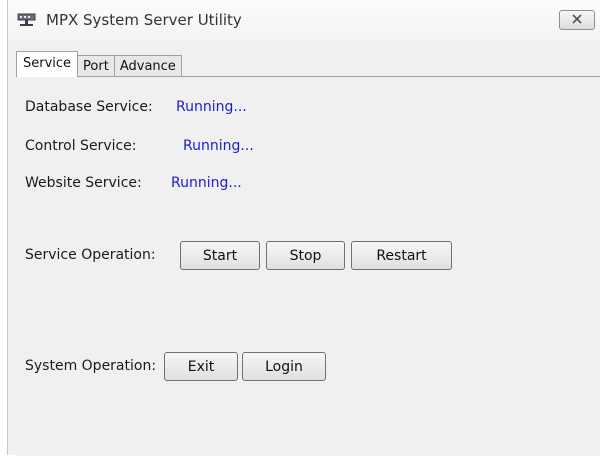 The height and width of the screenshot is (456, 600). Describe the element at coordinates (83, 183) in the screenshot. I see `website-service-label: Website Service:` at that location.